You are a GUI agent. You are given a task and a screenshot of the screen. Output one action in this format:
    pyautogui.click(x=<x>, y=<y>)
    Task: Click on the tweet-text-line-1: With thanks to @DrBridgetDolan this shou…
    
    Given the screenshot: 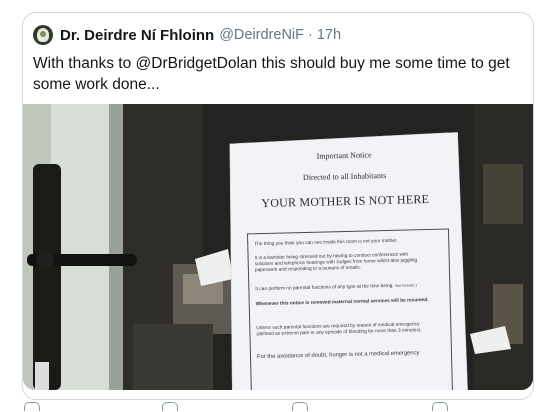 What is the action you would take?
    pyautogui.click(x=271, y=63)
    